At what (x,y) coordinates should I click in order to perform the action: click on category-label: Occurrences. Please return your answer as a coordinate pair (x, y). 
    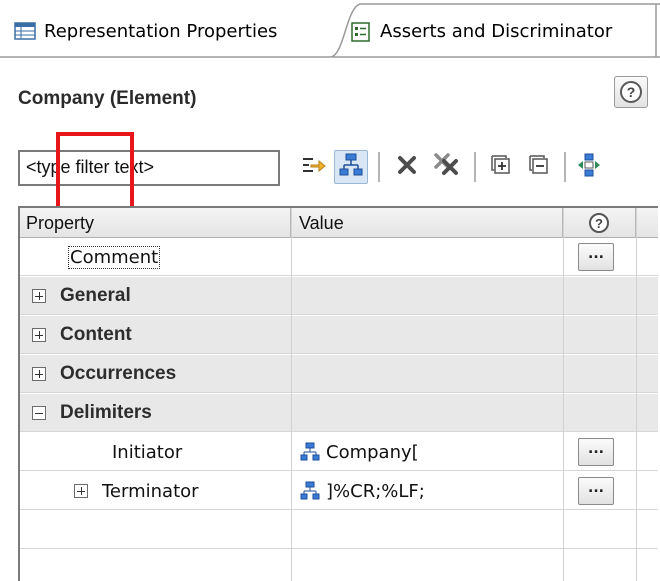
    Looking at the image, I should click on (118, 373).